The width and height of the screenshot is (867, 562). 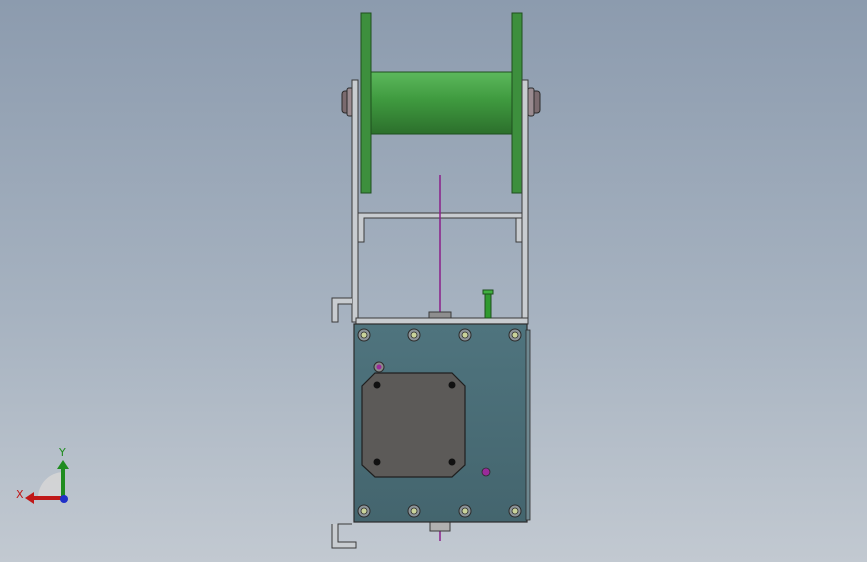 What do you see at coordinates (488, 305) in the screenshot?
I see `green-pin` at bounding box center [488, 305].